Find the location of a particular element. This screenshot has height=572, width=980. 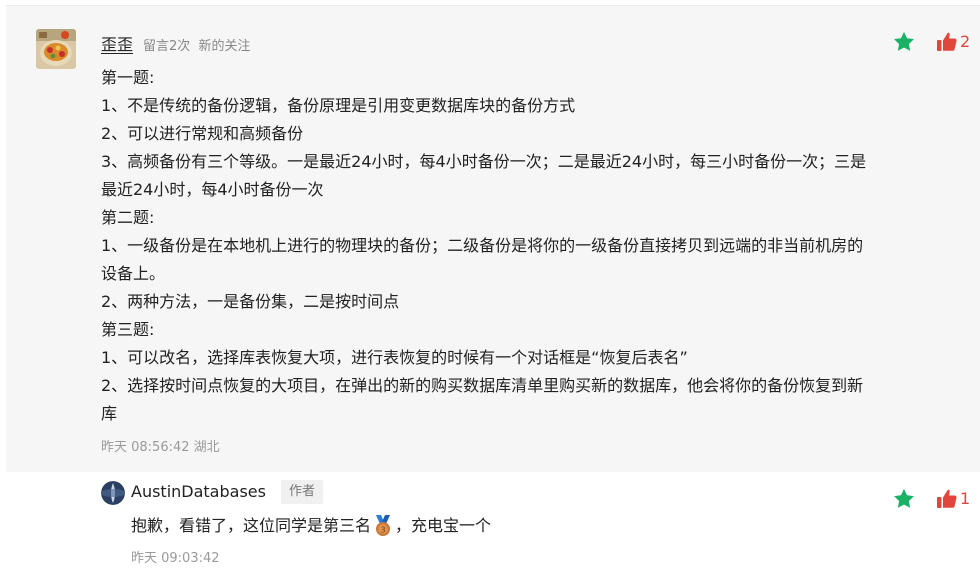

author-avatar-image is located at coordinates (113, 493).